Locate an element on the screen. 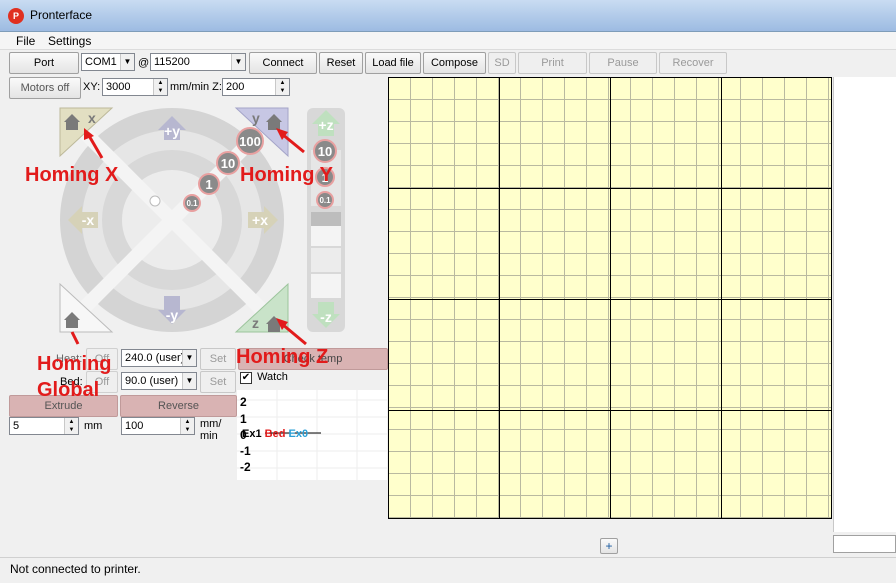 Image resolution: width=896 pixels, height=583 pixels. port-value: COM1 is located at coordinates (101, 62).